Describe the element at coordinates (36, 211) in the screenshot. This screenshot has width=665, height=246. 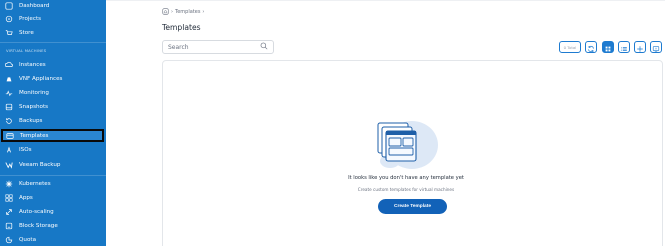
I see `sidebar-item-label: Auto-scaling` at that location.